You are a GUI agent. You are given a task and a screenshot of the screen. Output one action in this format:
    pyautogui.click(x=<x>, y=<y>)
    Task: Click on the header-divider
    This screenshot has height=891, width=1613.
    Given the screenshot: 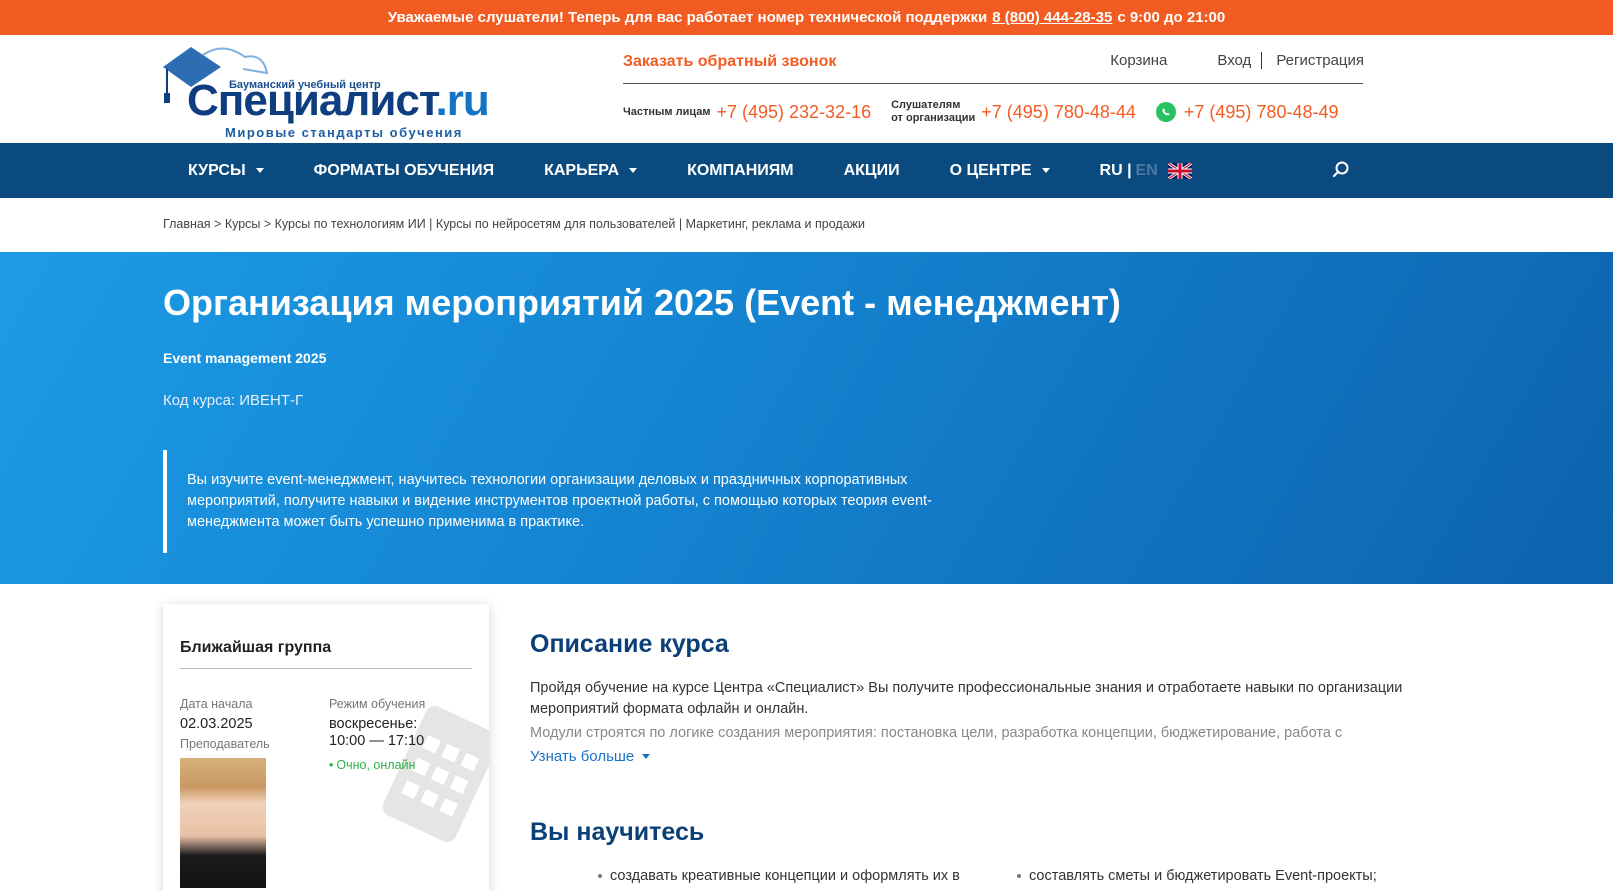 What is the action you would take?
    pyautogui.click(x=993, y=83)
    